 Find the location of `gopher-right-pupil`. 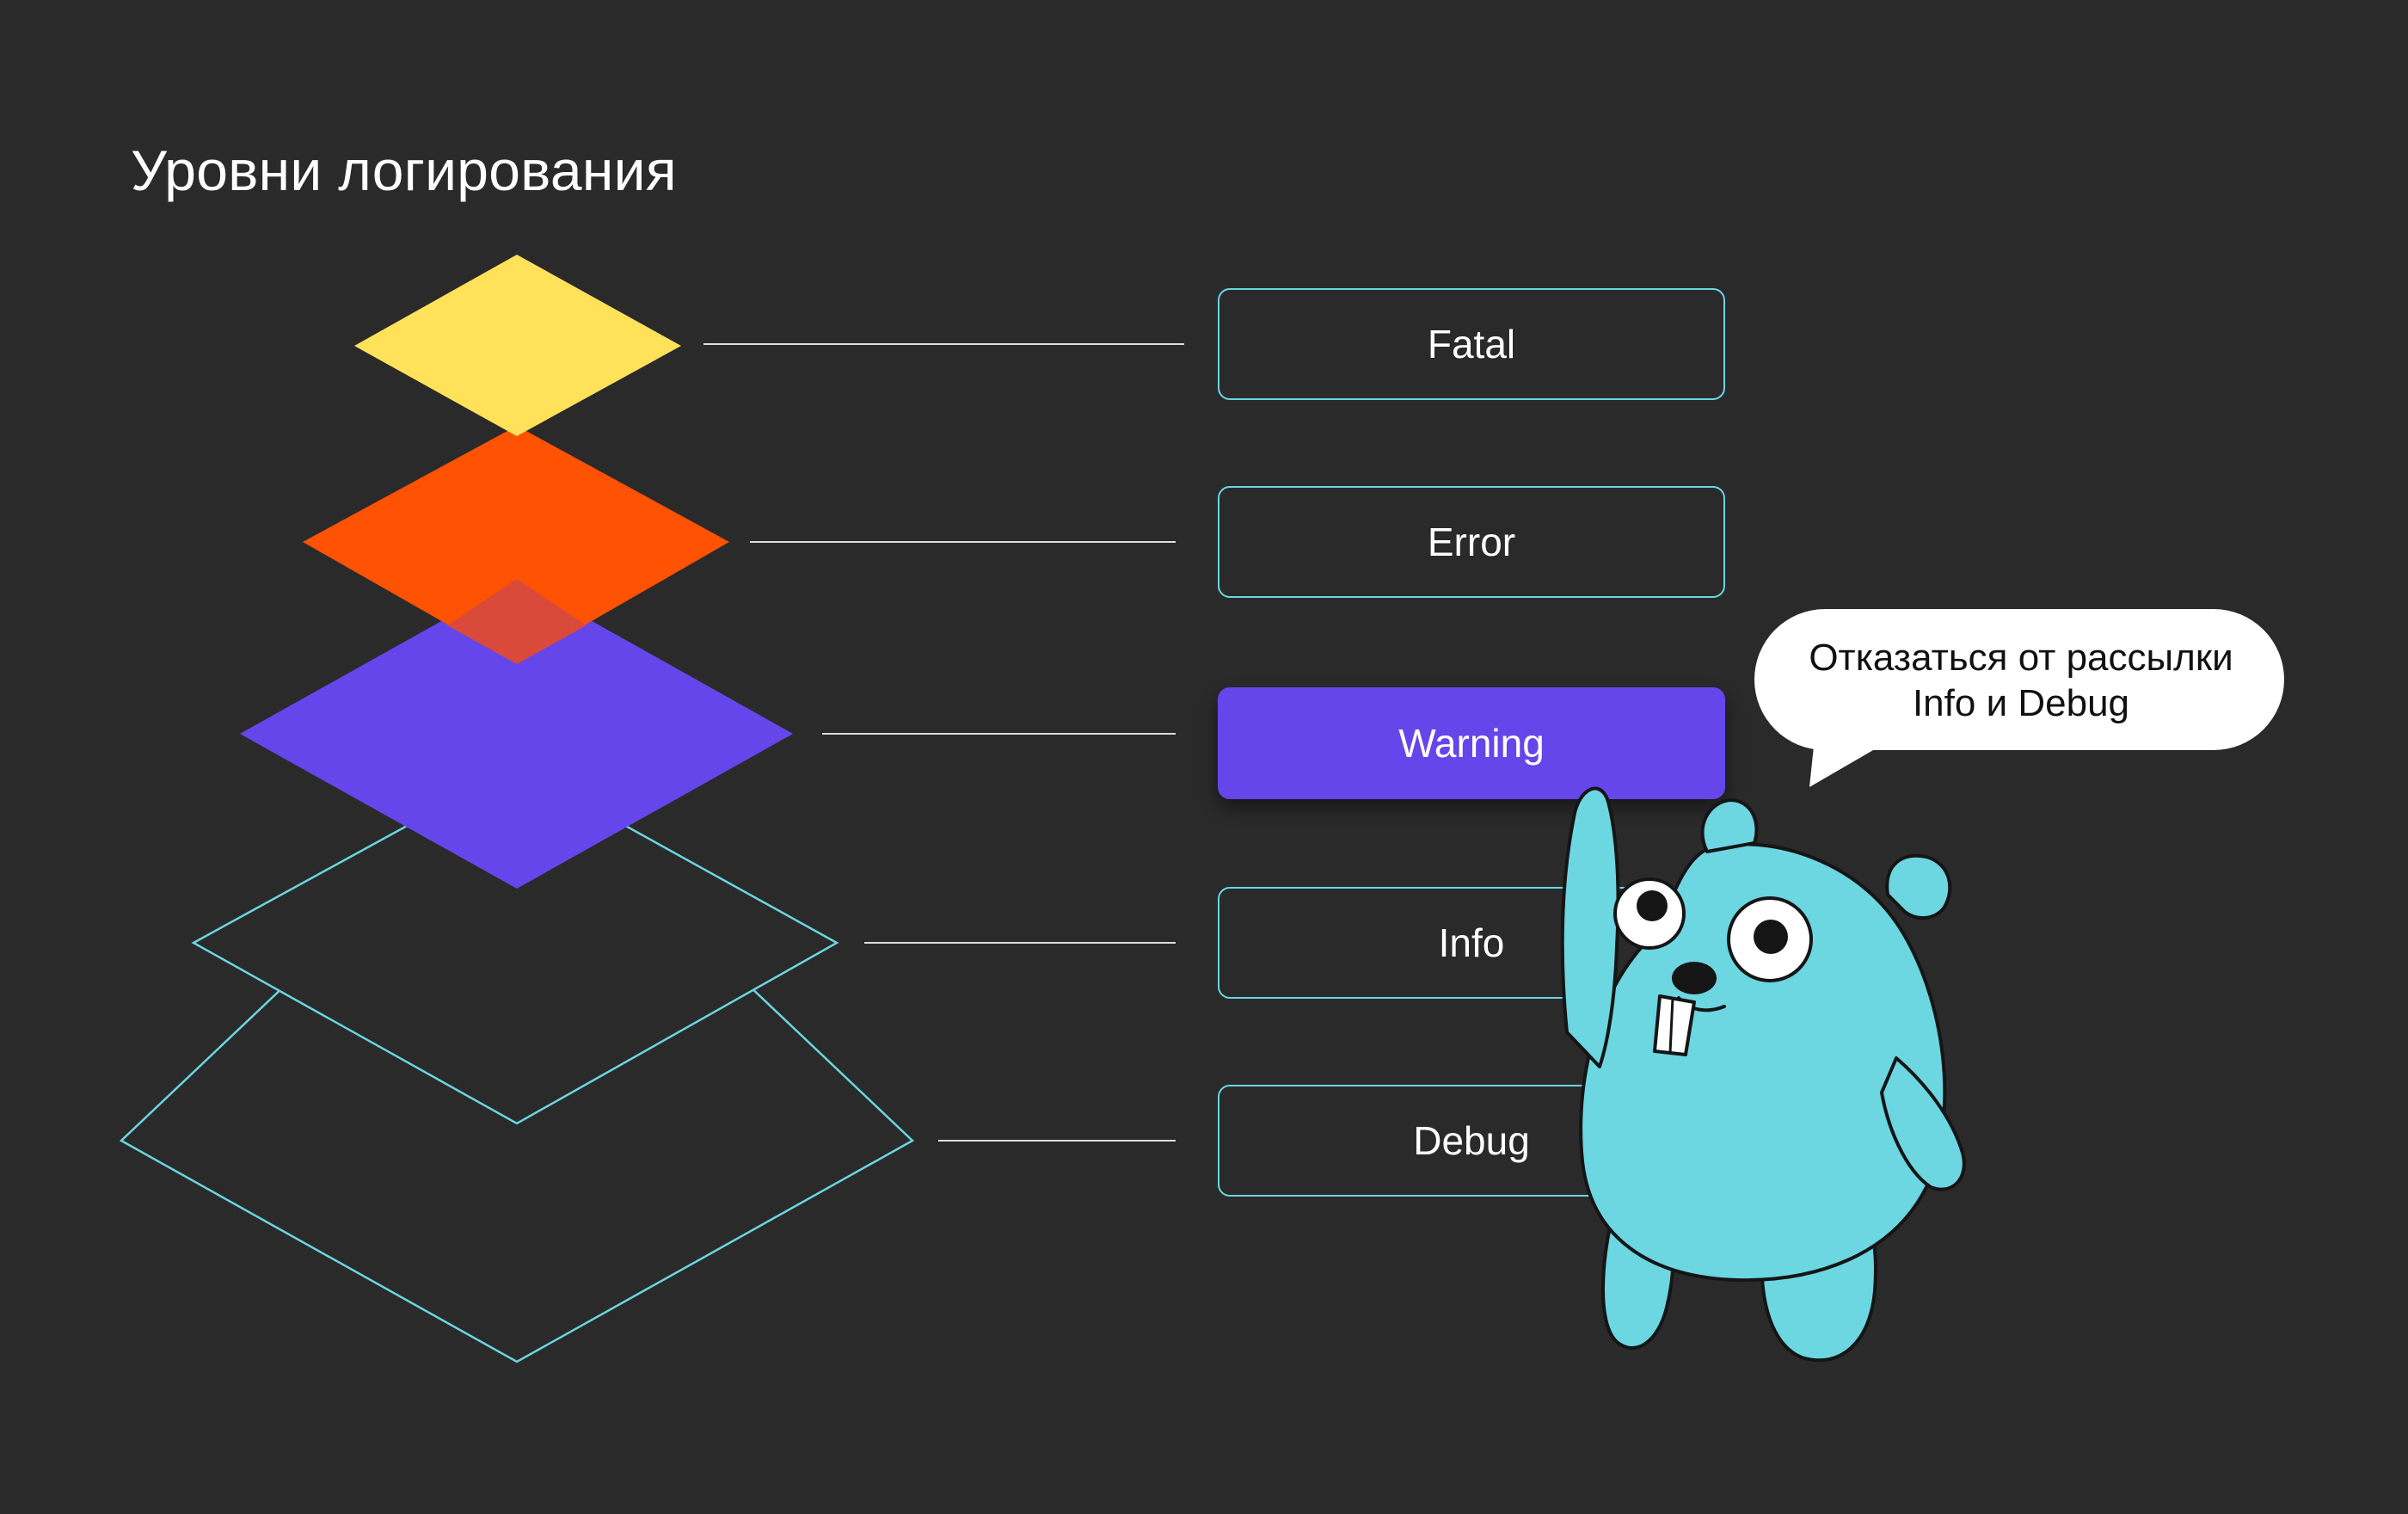

gopher-right-pupil is located at coordinates (1771, 937).